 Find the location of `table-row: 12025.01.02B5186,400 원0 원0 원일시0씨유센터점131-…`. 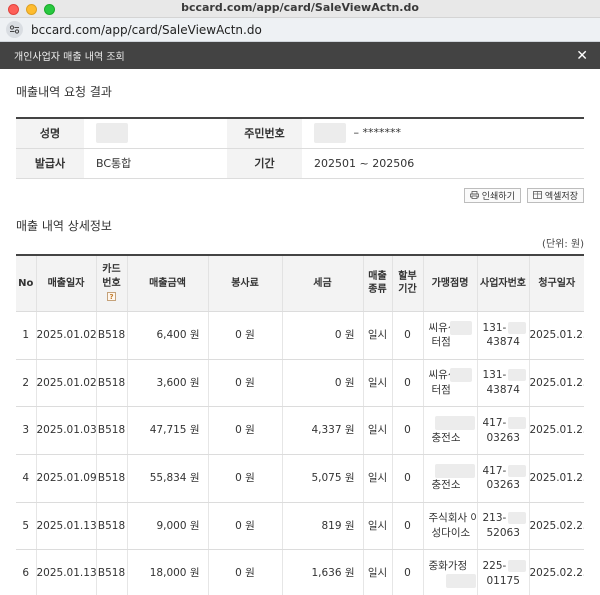

table-row: 12025.01.02B5186,400 원0 원0 원일시0씨유센터점131-… is located at coordinates (300, 335).